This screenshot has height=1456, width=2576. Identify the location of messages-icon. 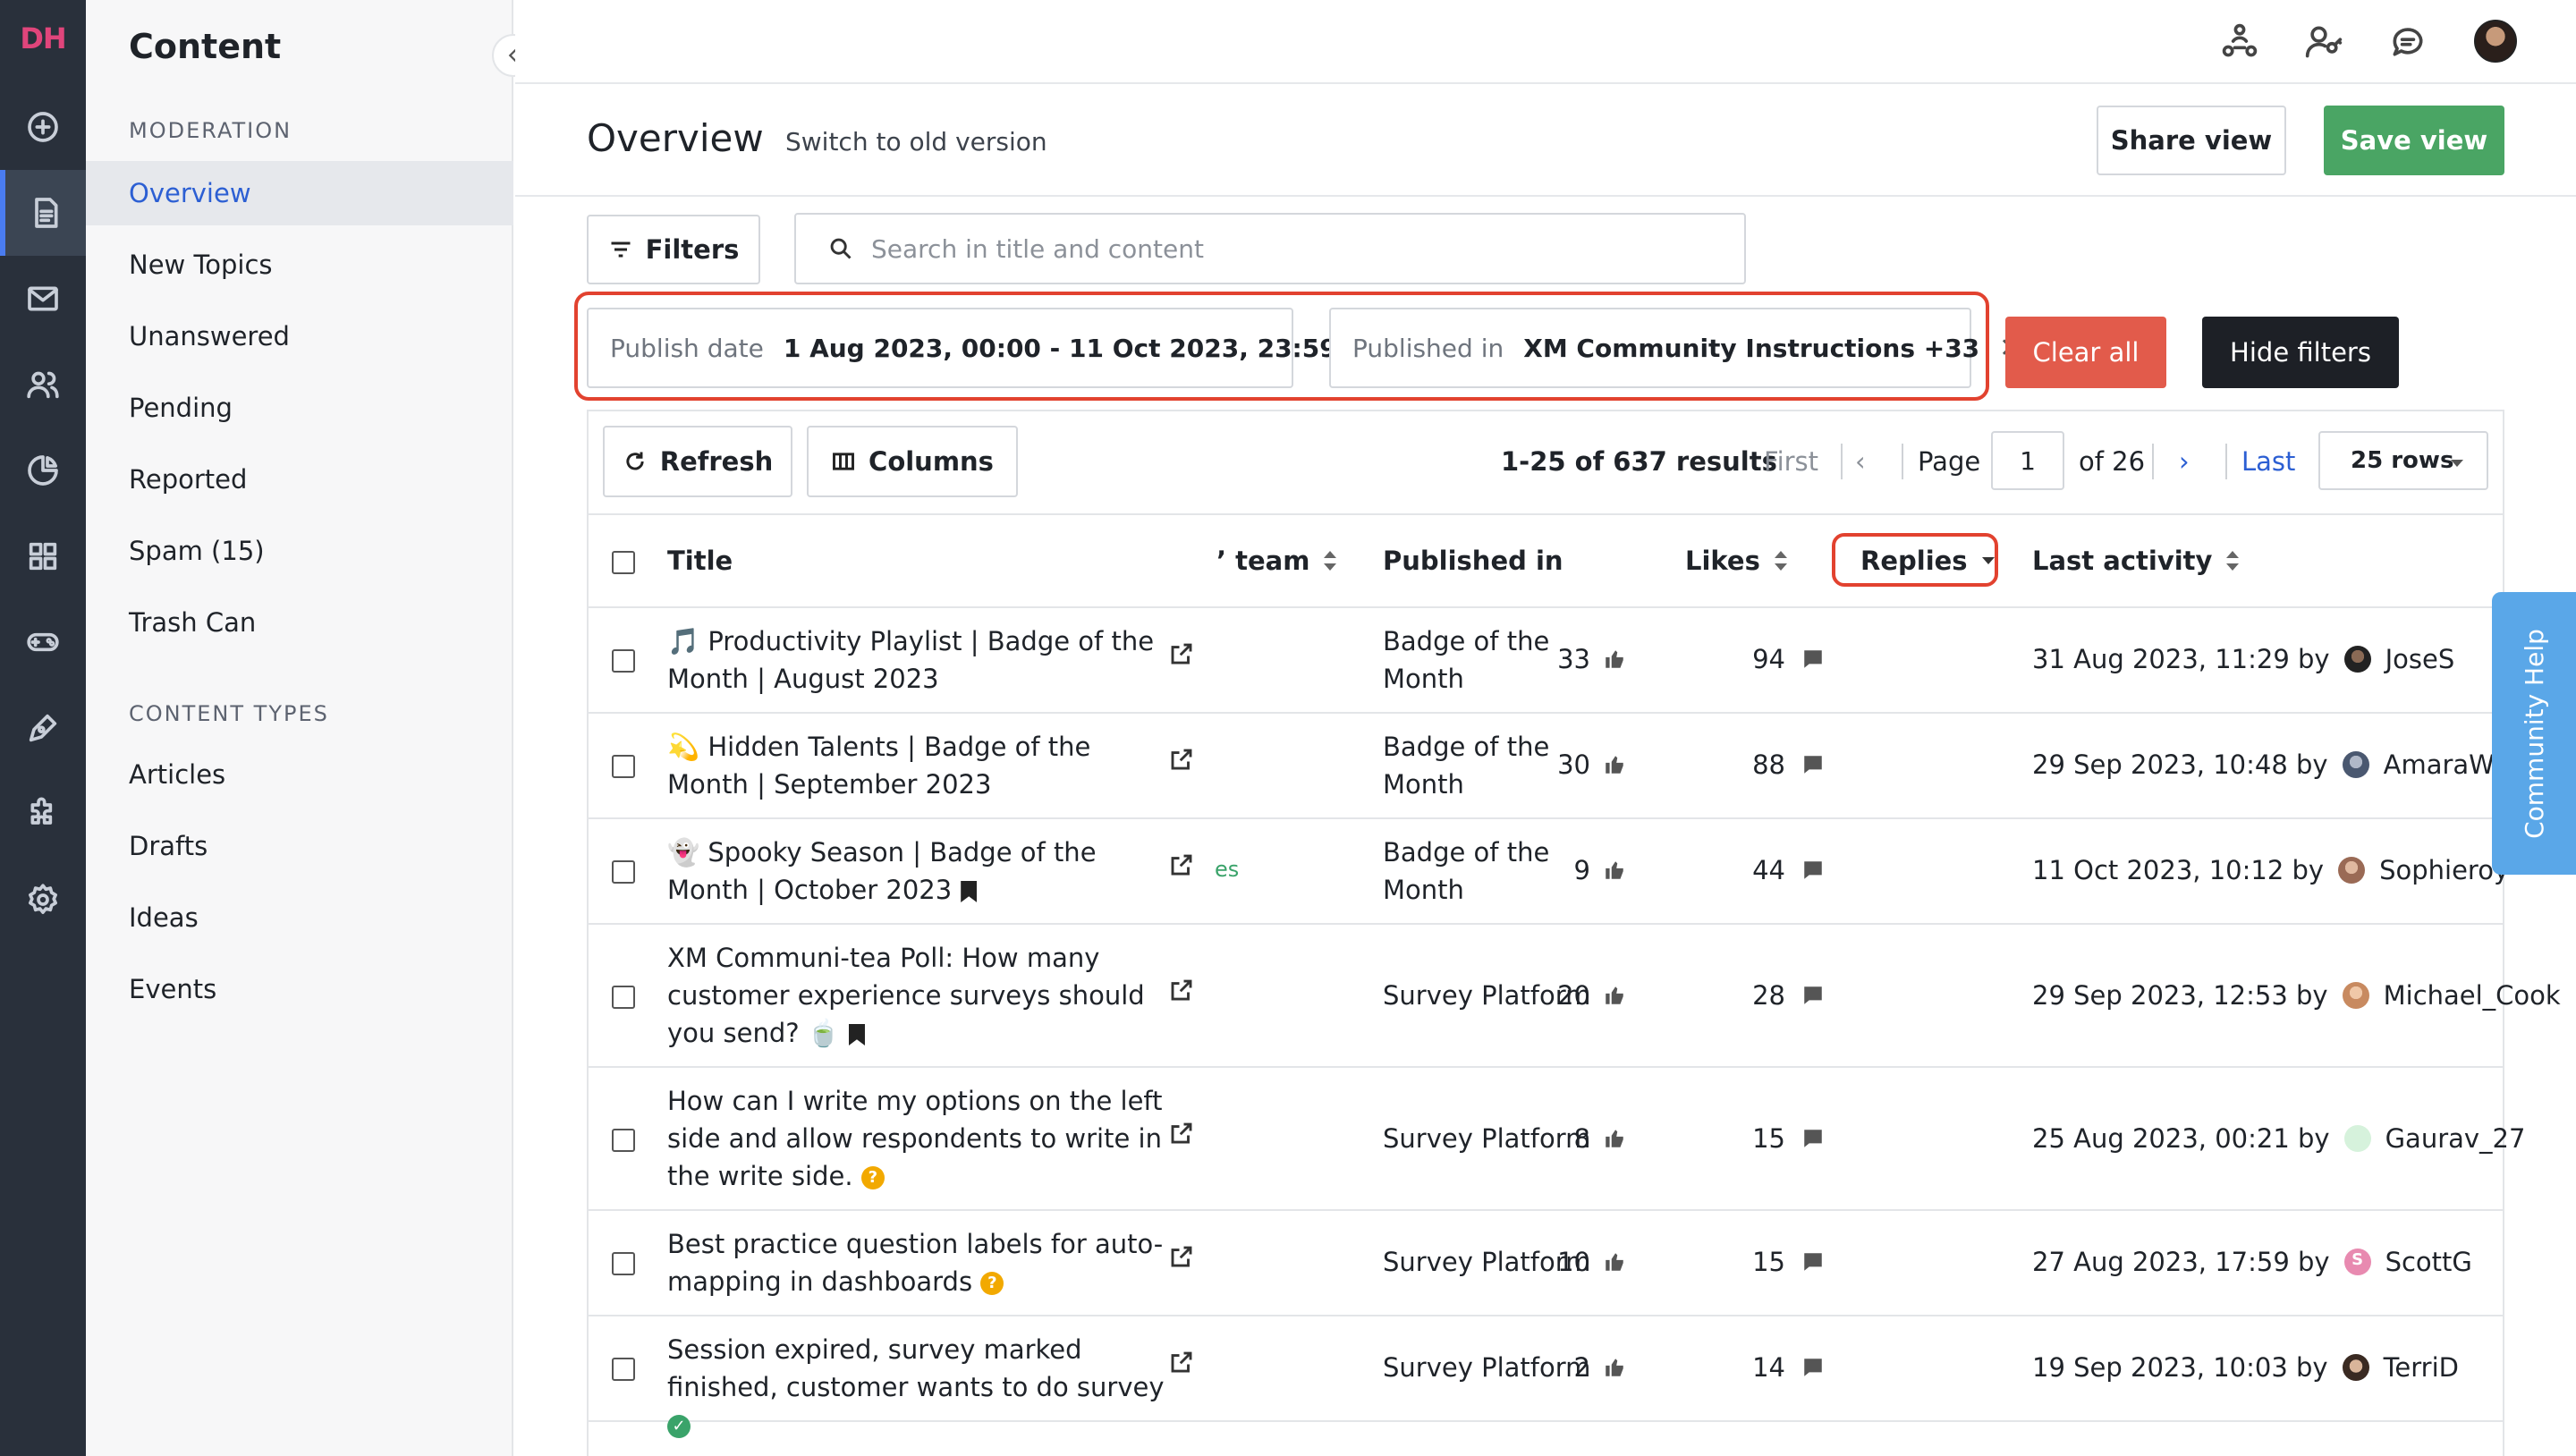
(2408, 41).